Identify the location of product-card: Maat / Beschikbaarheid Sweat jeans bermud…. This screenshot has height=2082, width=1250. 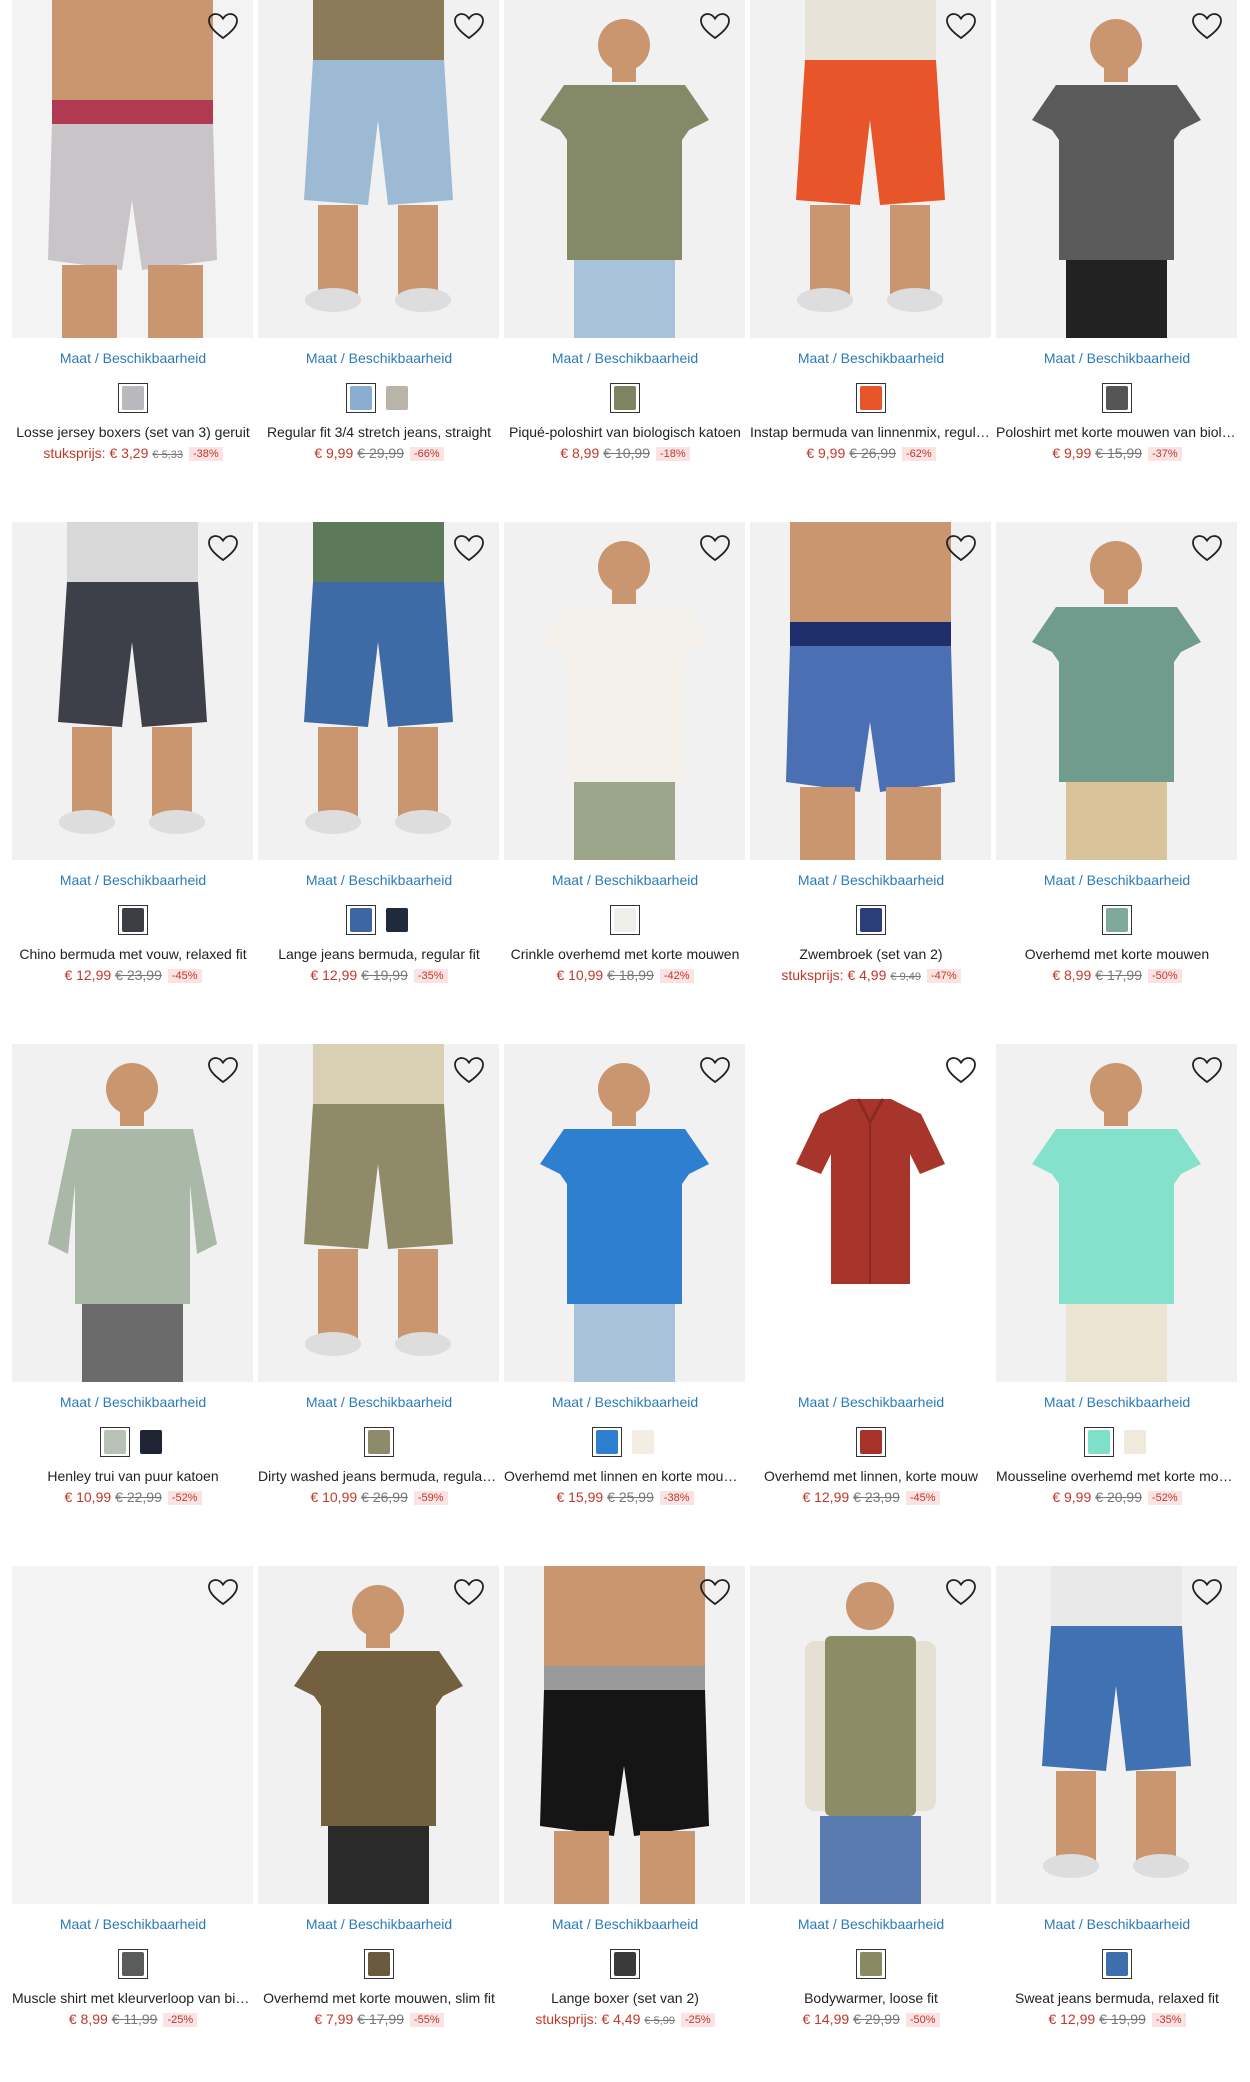
(1117, 1824).